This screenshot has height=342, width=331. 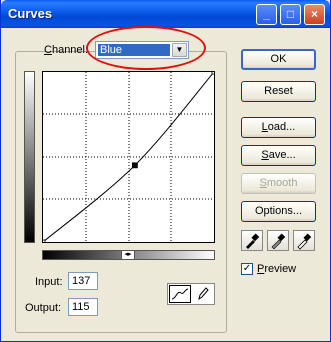 What do you see at coordinates (290, 14) in the screenshot?
I see `maximize-button: □` at bounding box center [290, 14].